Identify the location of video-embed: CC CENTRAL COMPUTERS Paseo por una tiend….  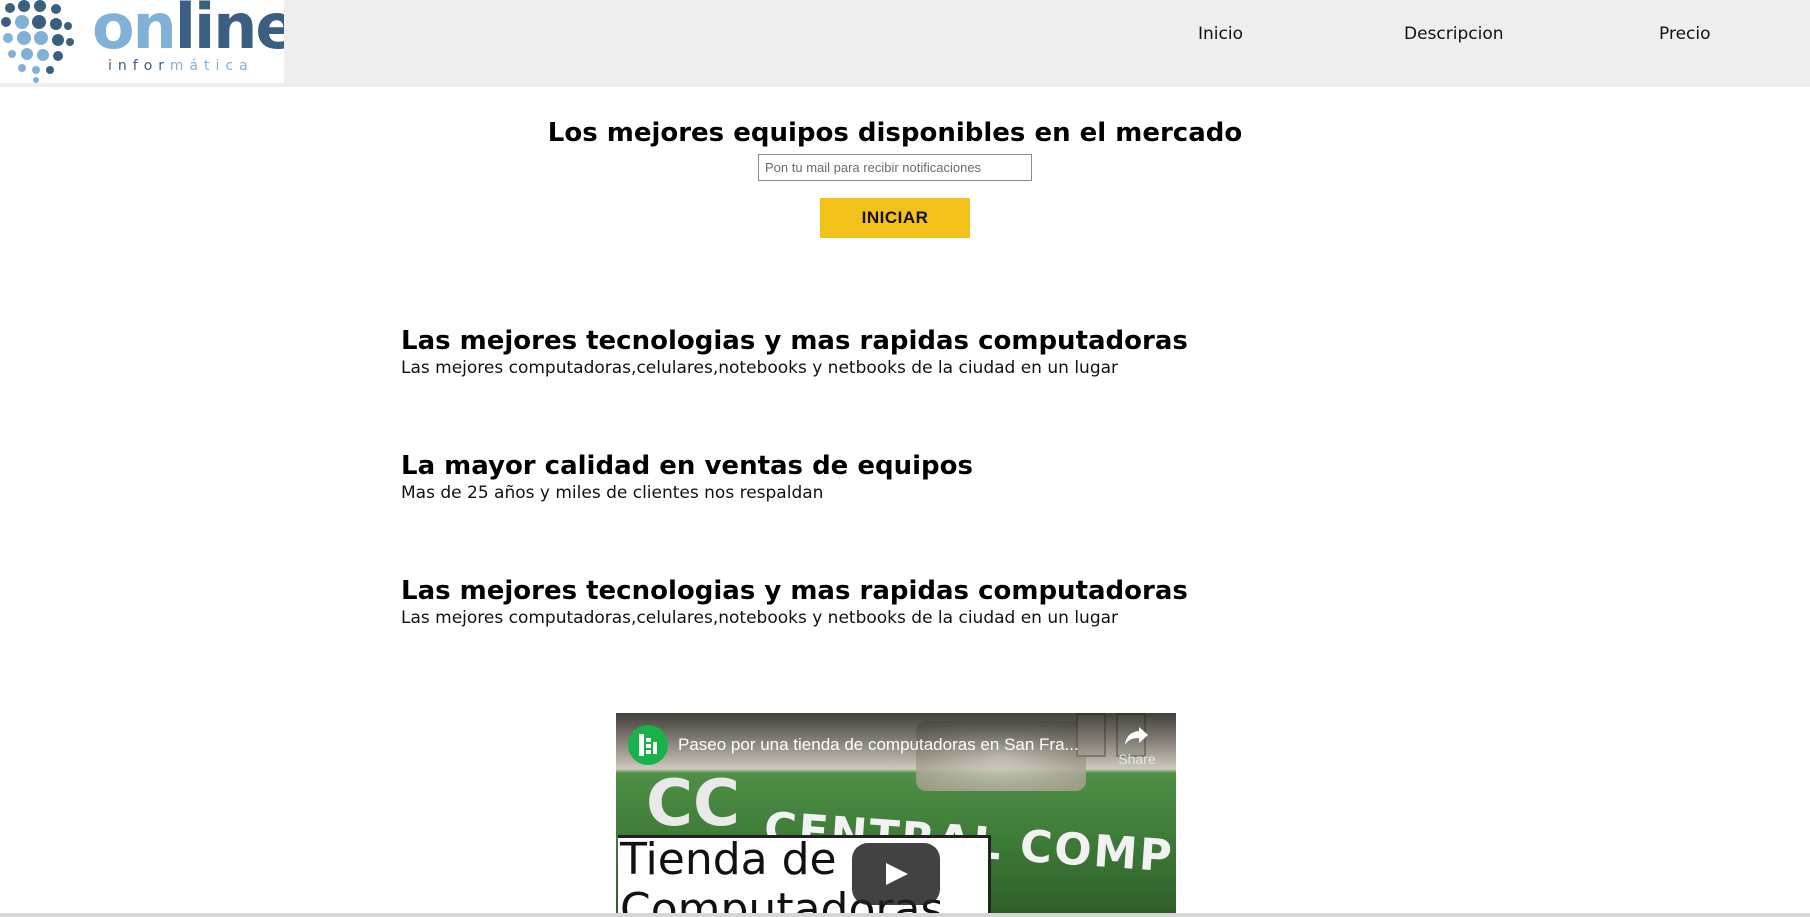
(896, 813).